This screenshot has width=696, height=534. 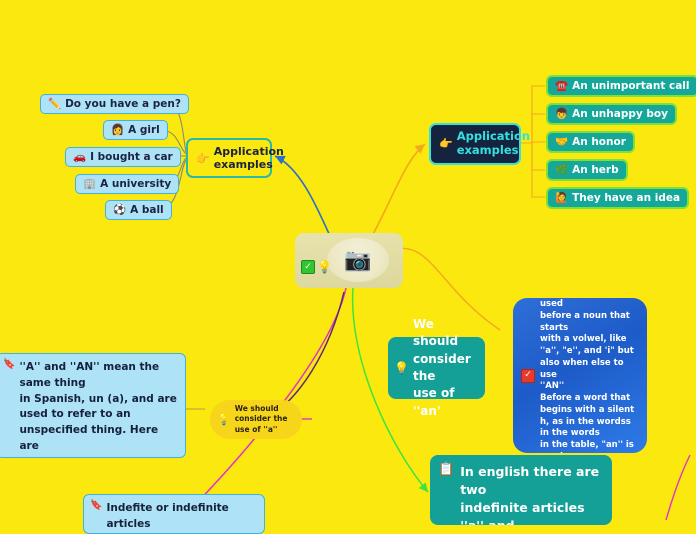 What do you see at coordinates (620, 114) in the screenshot?
I see `leaf-label: An unhappy boy` at bounding box center [620, 114].